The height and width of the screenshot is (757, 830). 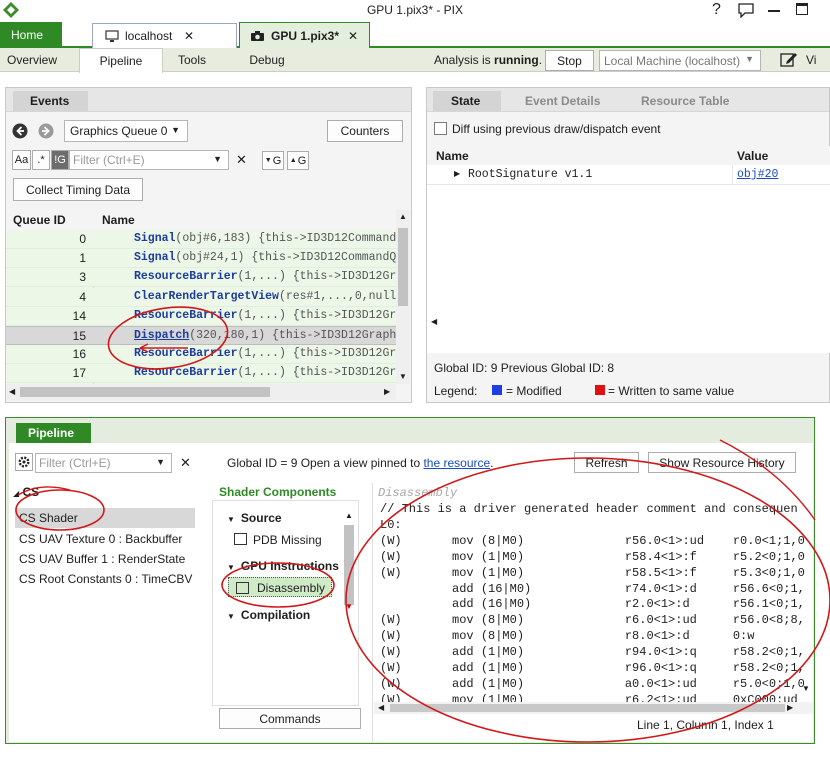 I want to click on back-nav-icon, so click(x=20, y=131).